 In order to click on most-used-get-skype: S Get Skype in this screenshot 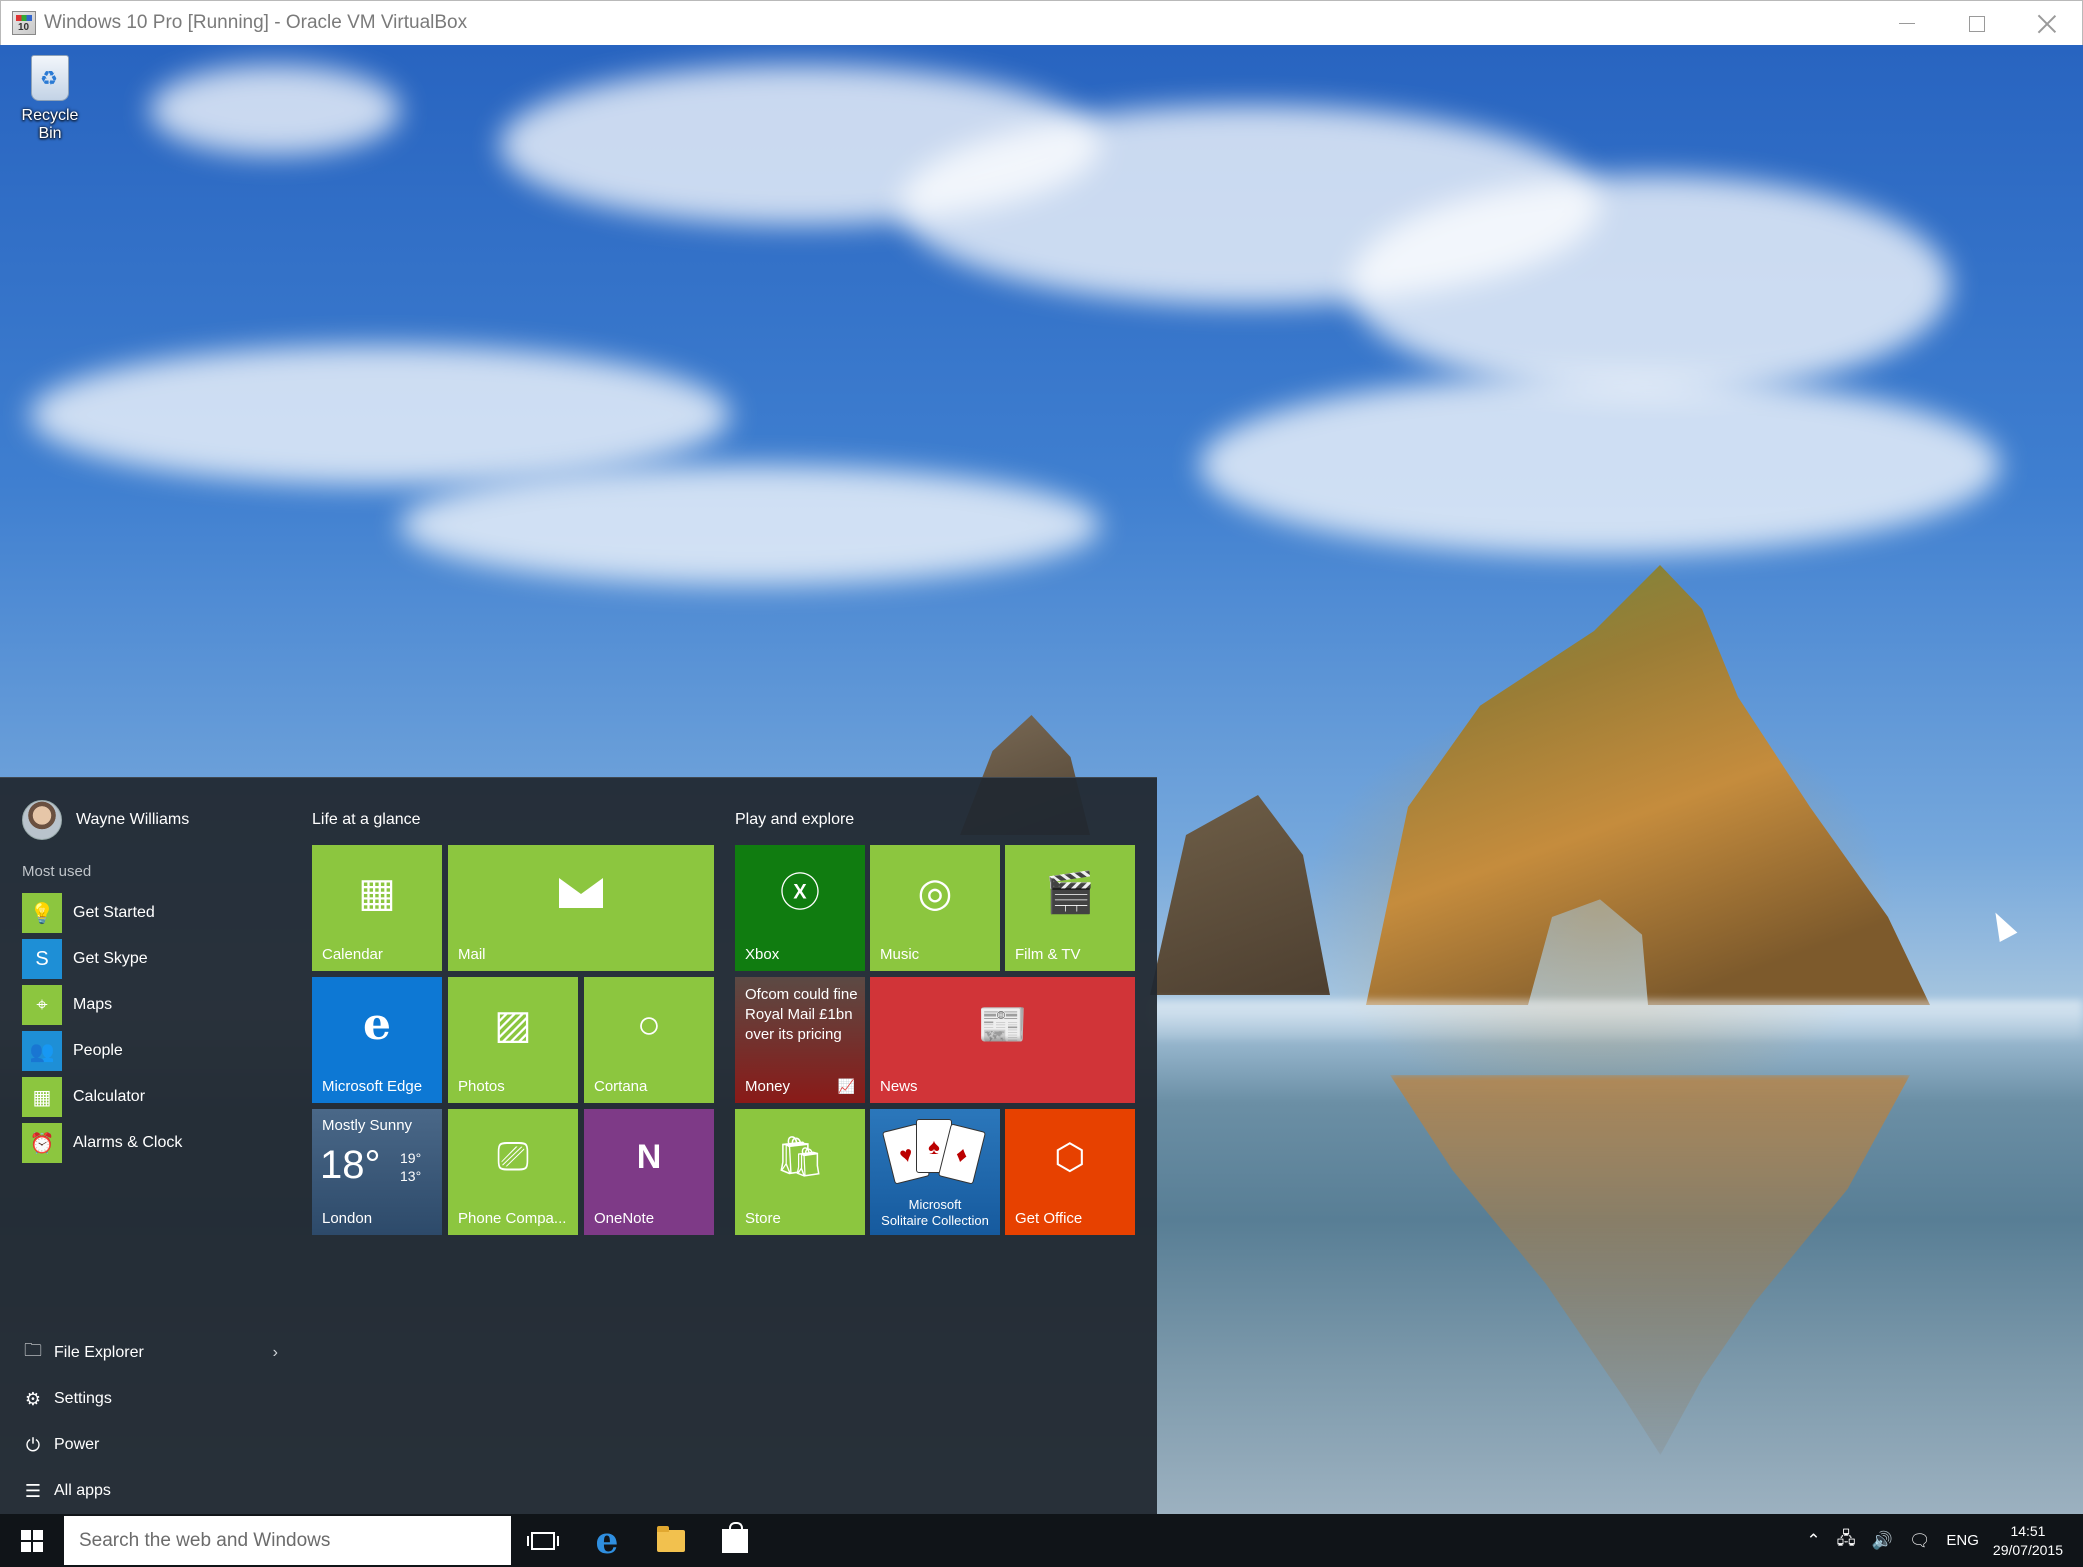, I will do `click(152, 959)`.